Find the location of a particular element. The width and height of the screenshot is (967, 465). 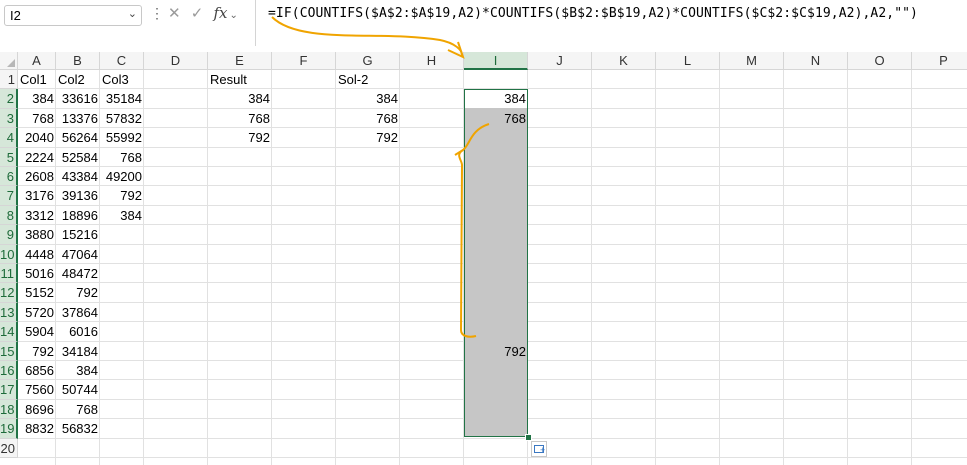

cell-b19: 56832 is located at coordinates (78, 428).